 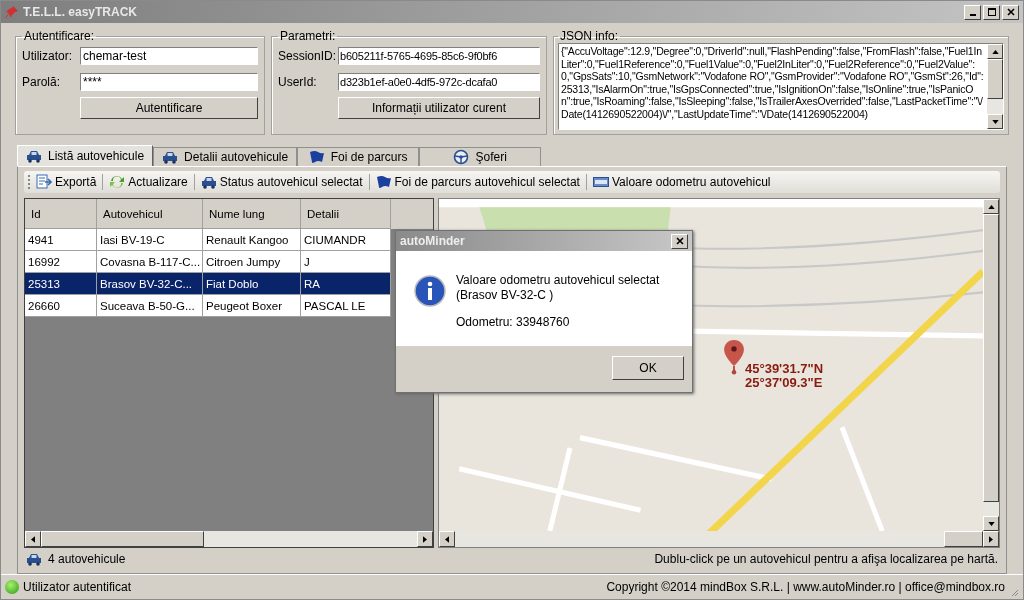 What do you see at coordinates (432, 241) in the screenshot?
I see `dialog-title: autoMinder` at bounding box center [432, 241].